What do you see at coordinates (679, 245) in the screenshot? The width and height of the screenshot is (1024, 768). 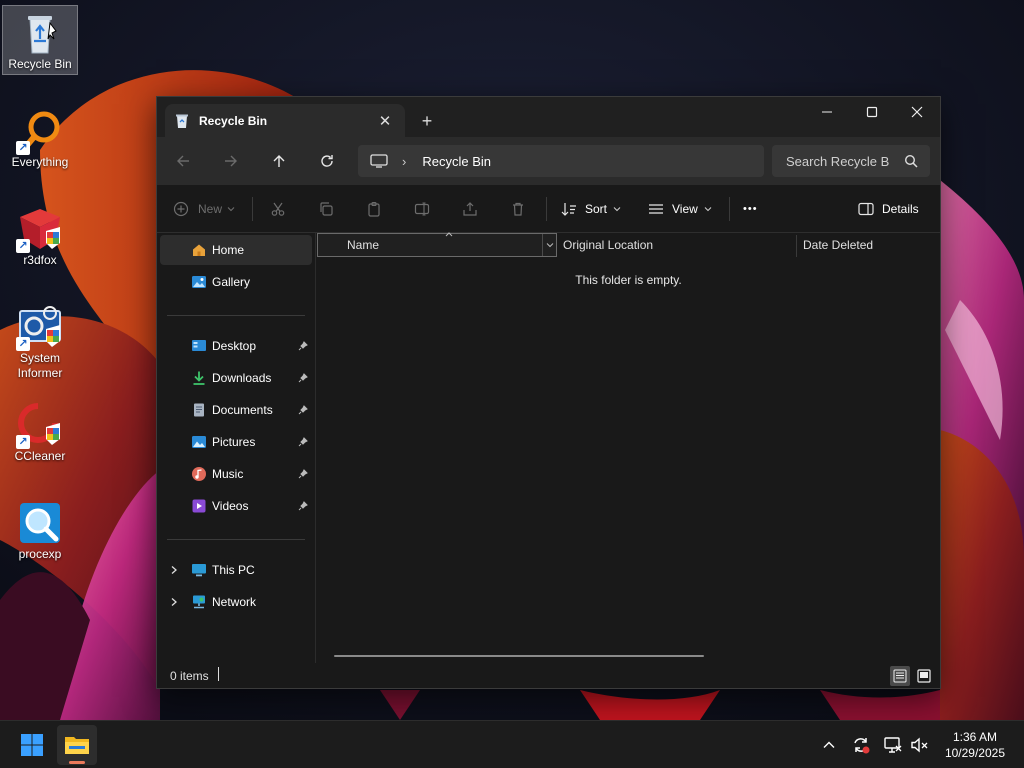 I see `column-header-original-location: Original Location` at bounding box center [679, 245].